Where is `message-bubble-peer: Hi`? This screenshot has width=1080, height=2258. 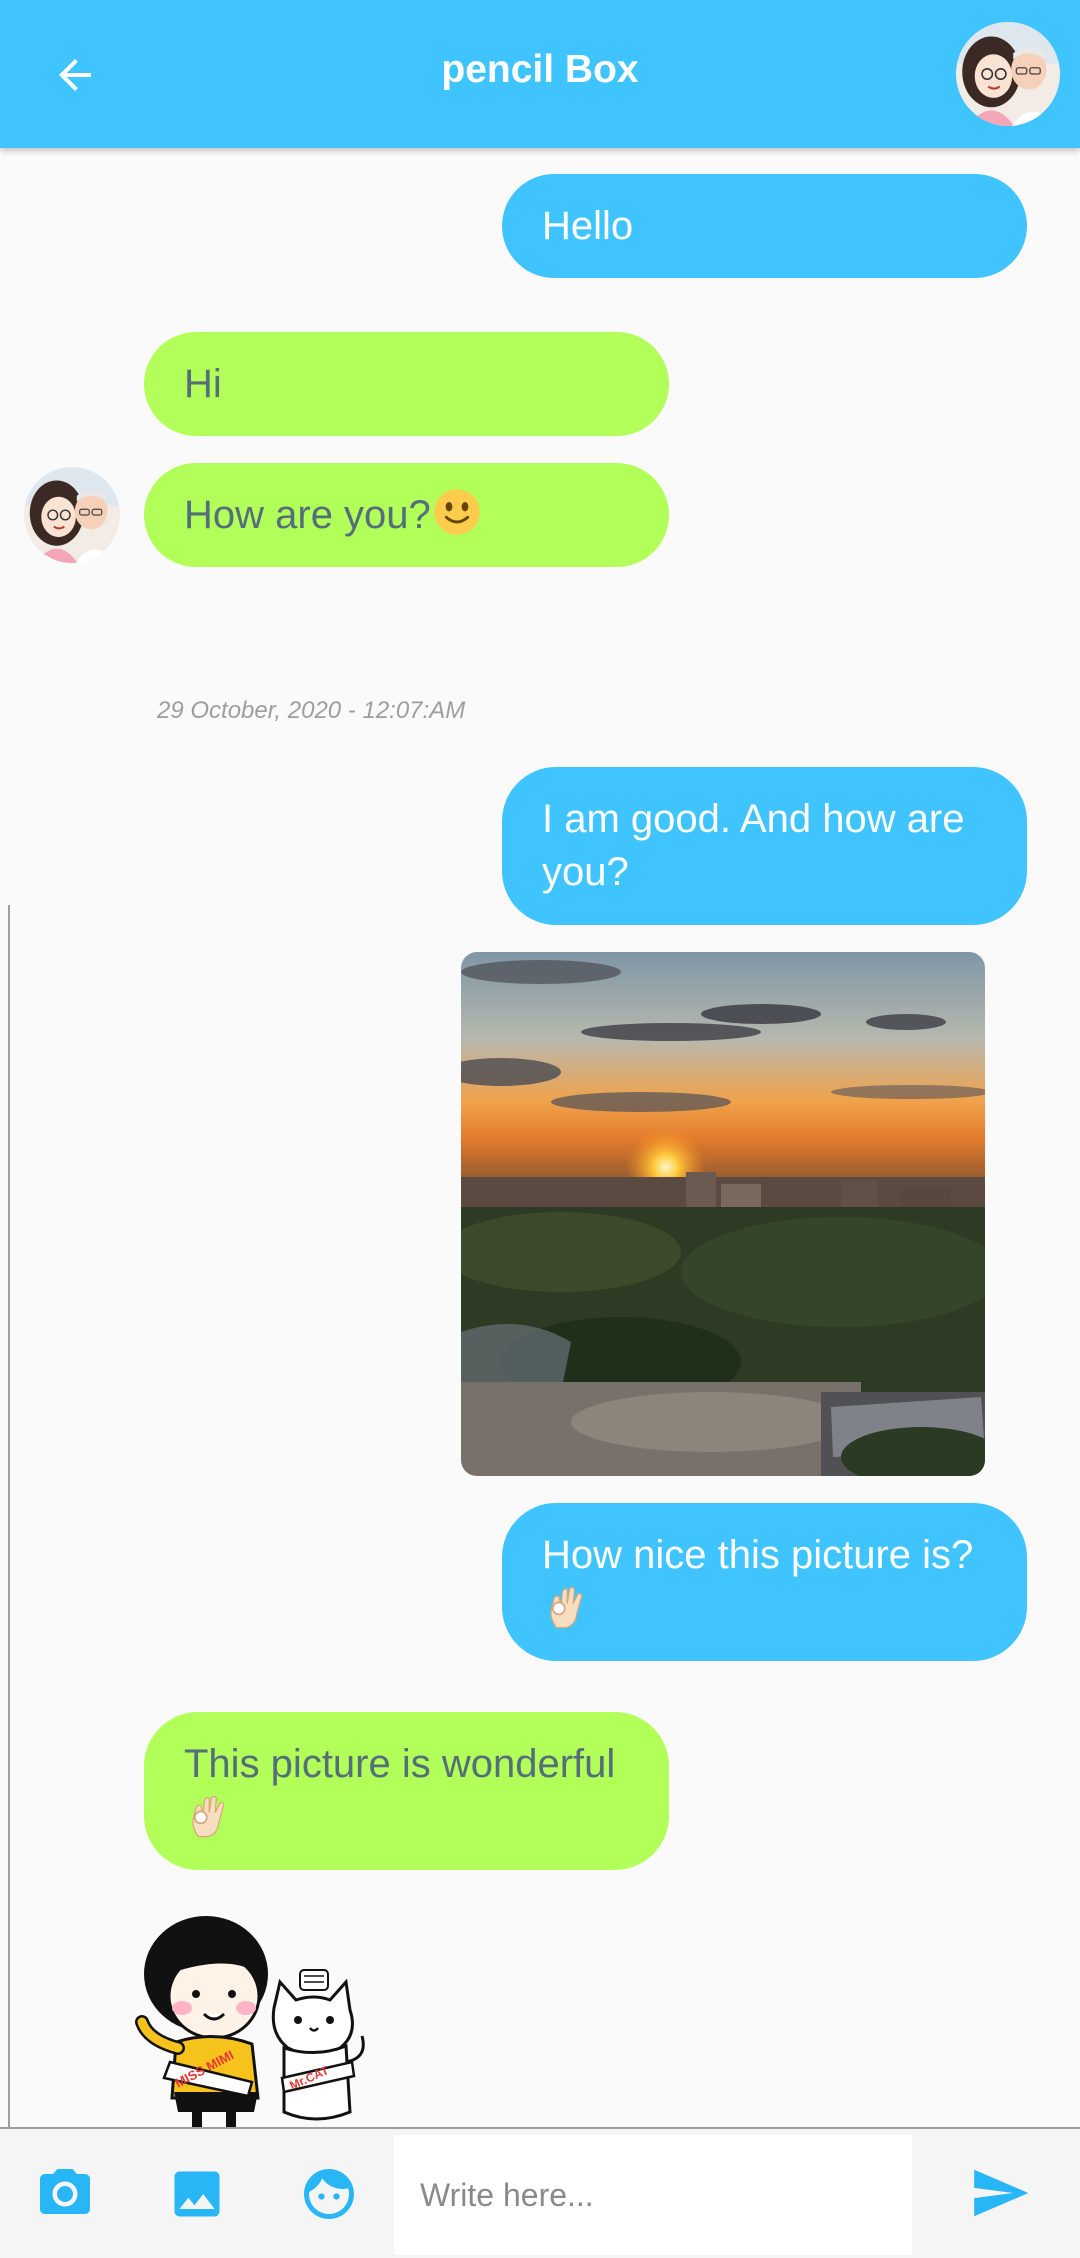
message-bubble-peer: Hi is located at coordinates (406, 384).